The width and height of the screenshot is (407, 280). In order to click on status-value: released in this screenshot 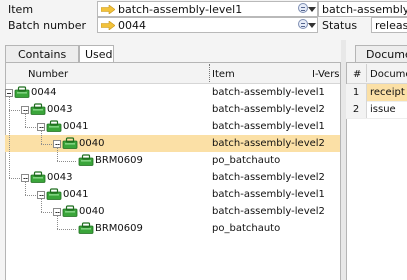, I will do `click(391, 25)`.